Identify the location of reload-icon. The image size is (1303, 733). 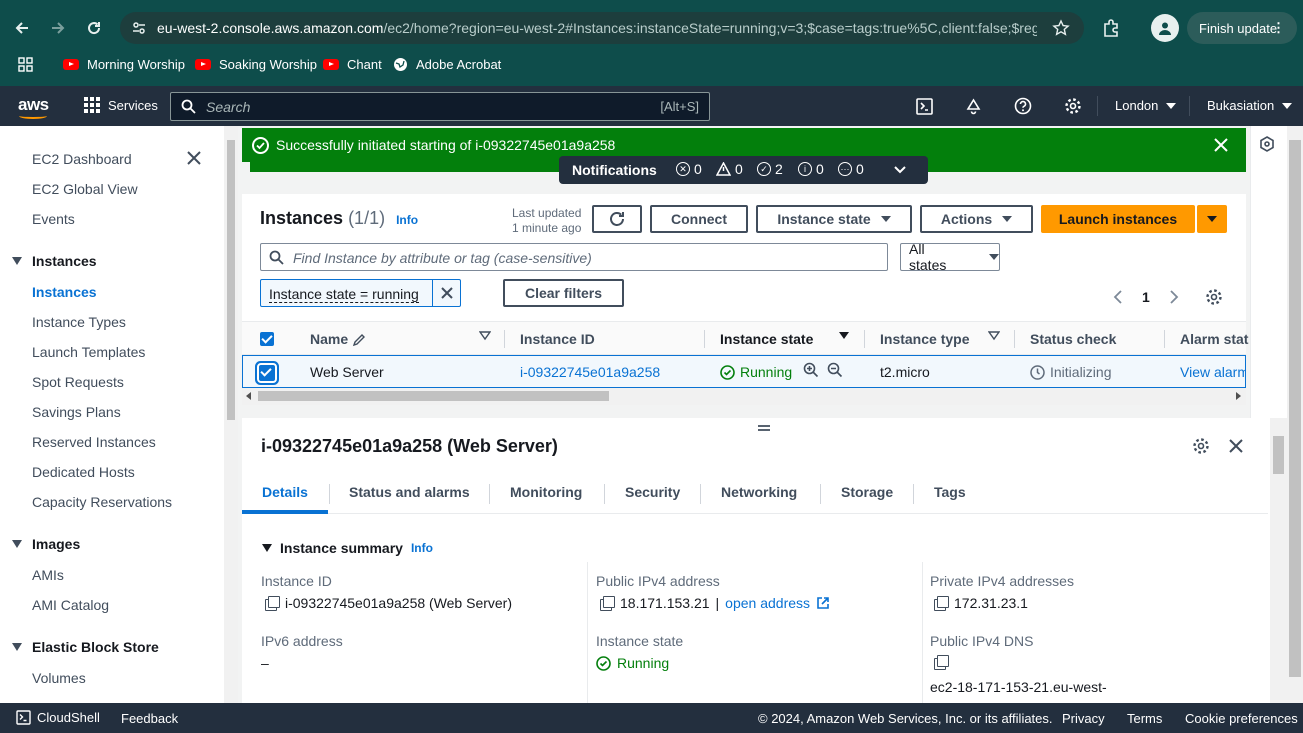
(94, 28).